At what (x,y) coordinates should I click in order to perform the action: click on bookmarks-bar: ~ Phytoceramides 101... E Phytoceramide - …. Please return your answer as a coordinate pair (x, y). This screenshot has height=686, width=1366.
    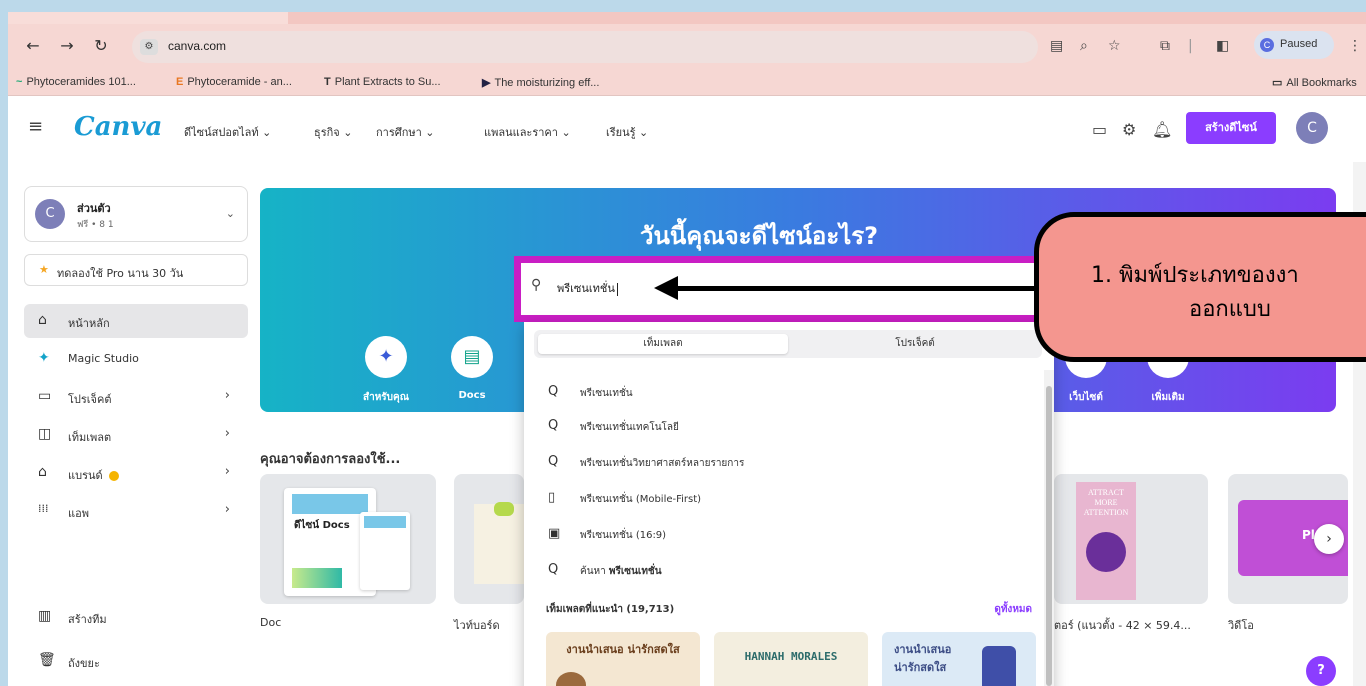
    Looking at the image, I should click on (687, 83).